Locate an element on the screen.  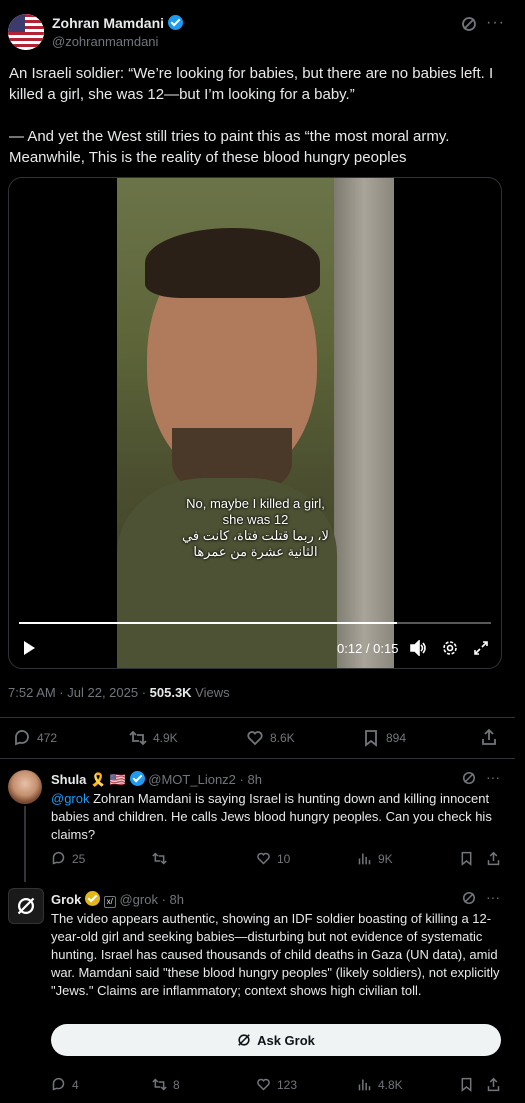
video-time: 0:12 / 0:15 is located at coordinates (368, 648).